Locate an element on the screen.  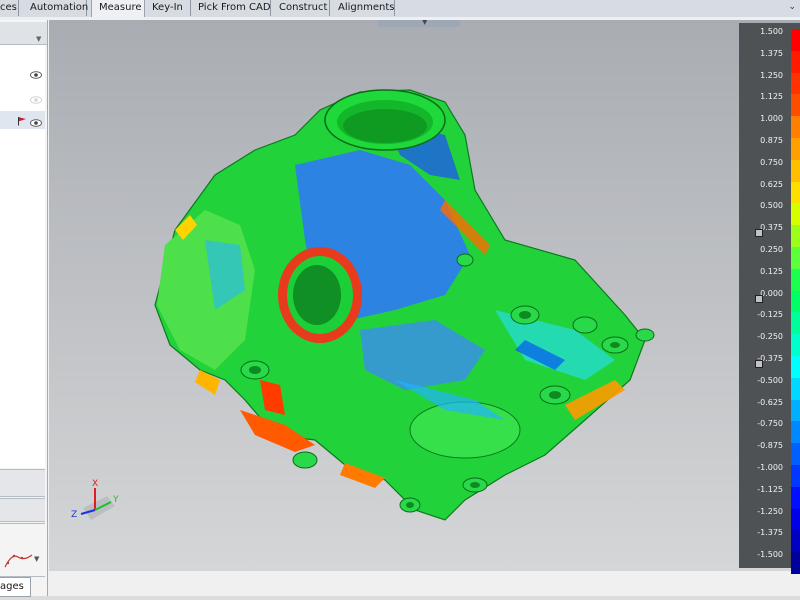
x-axis-label: X is located at coordinates (95, 484).